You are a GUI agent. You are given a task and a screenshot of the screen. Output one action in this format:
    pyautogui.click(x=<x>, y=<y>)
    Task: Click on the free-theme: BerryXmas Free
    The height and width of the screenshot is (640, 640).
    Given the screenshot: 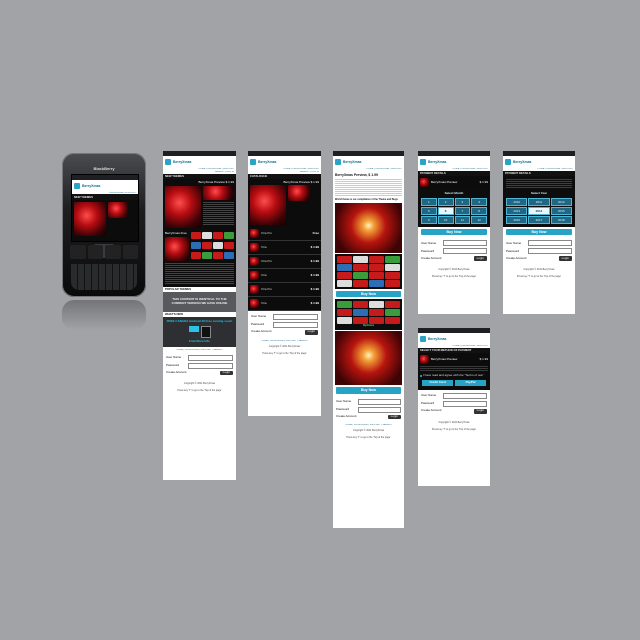 What is the action you would take?
    pyautogui.click(x=199, y=258)
    